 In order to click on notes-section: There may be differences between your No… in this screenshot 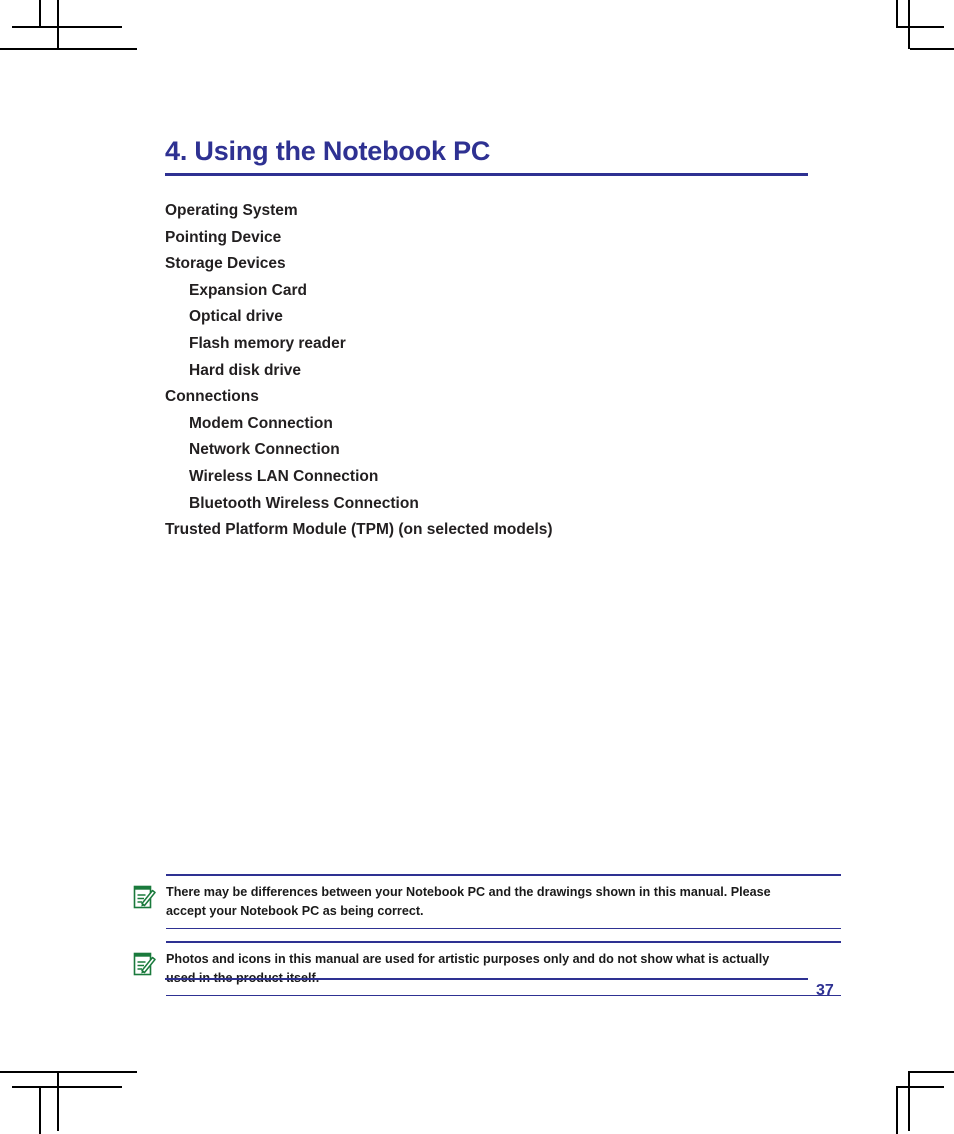, I will do `click(487, 941)`.